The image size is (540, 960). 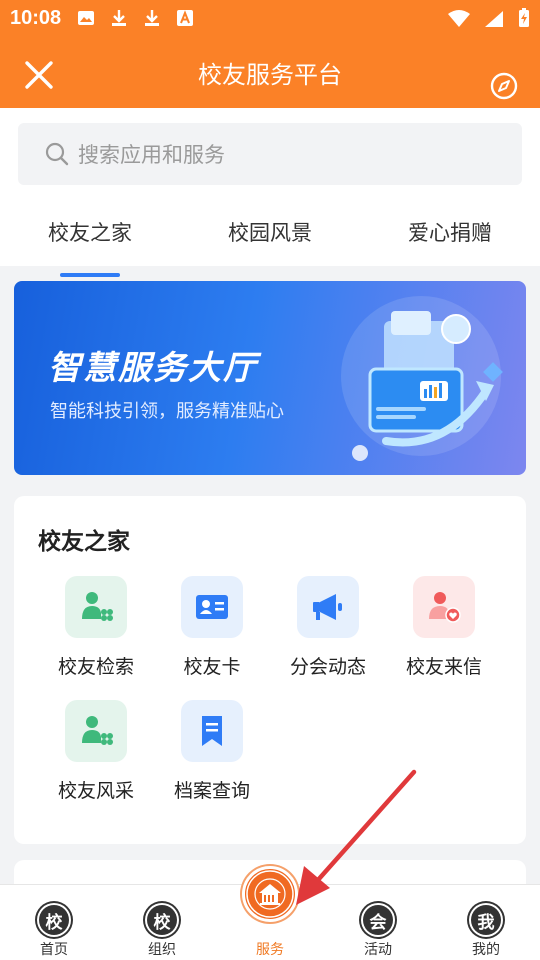 I want to click on title-bar: 校友服务平台, so click(x=270, y=72).